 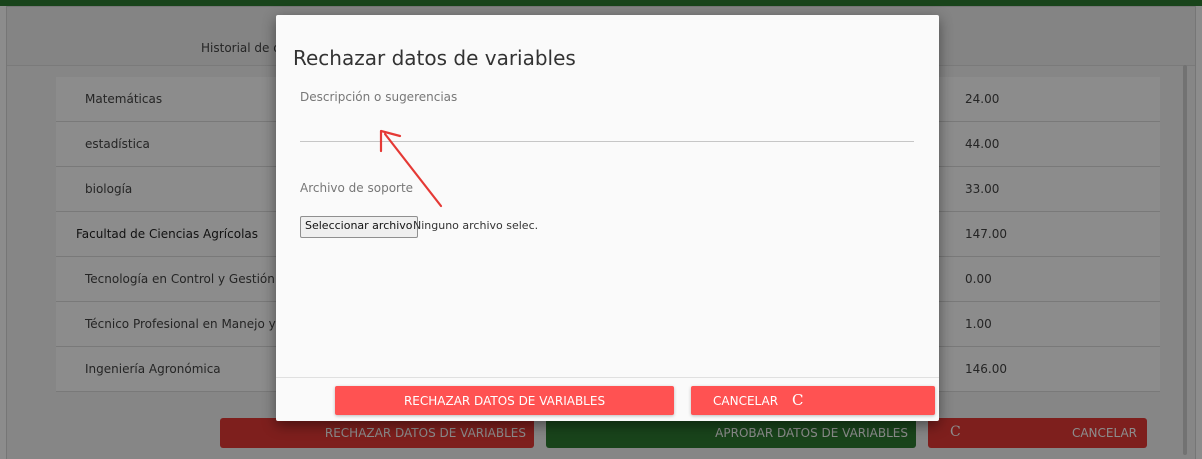 I want to click on modal-footer: RECHAZAR DATOS DE VARIABLES CANCELAR C, so click(x=607, y=399).